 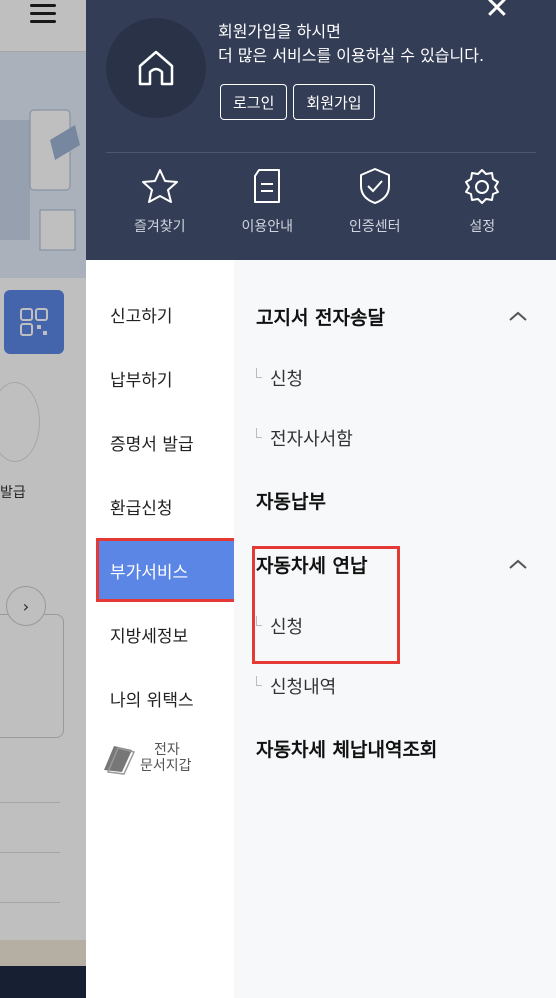 What do you see at coordinates (169, 634) in the screenshot?
I see `nav-item-local-tax-info: 지방세정보` at bounding box center [169, 634].